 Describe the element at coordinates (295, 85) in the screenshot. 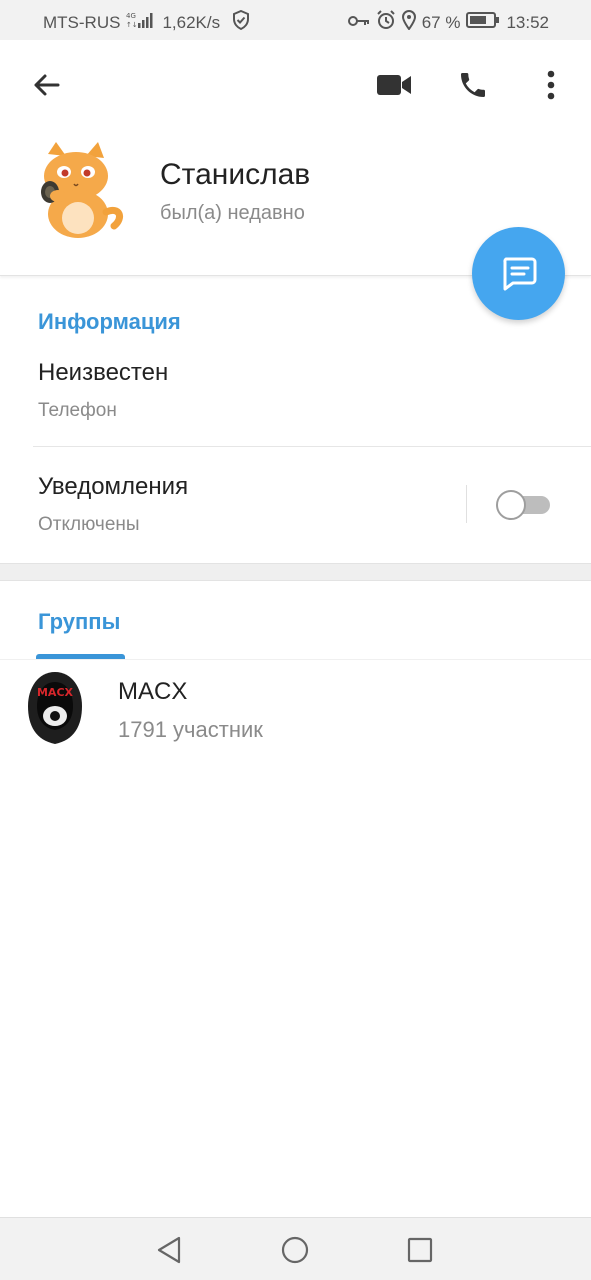

I see `app-bar` at that location.